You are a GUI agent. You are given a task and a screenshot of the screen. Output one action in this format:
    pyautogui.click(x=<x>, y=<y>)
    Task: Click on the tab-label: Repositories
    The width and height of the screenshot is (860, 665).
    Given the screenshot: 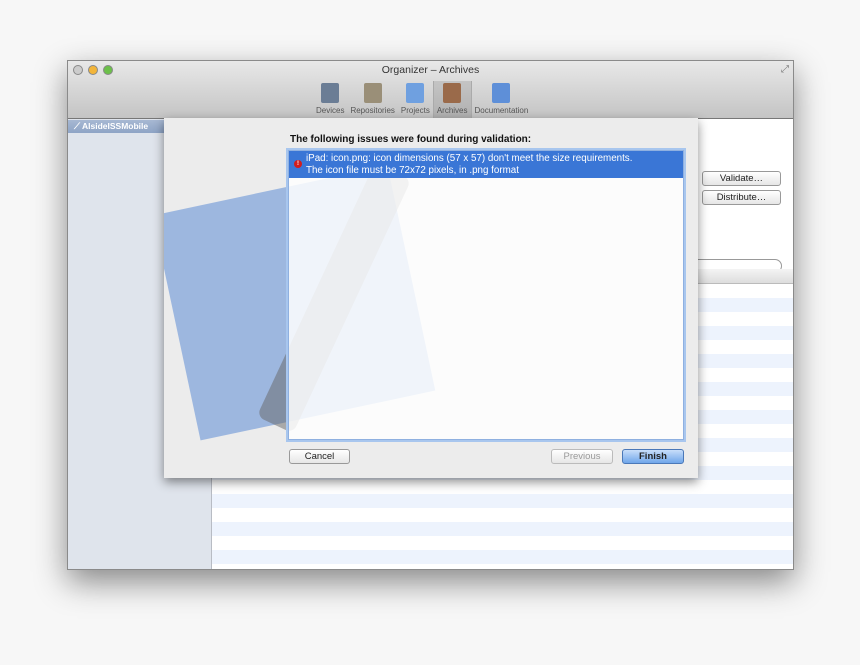 What is the action you would take?
    pyautogui.click(x=372, y=110)
    